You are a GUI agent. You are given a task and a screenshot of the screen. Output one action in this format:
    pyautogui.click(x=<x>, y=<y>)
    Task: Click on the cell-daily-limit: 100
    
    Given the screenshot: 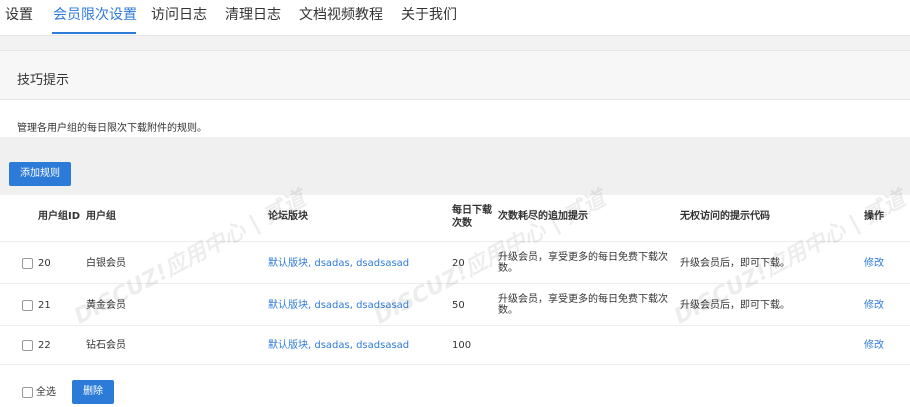 What is the action you would take?
    pyautogui.click(x=462, y=345)
    